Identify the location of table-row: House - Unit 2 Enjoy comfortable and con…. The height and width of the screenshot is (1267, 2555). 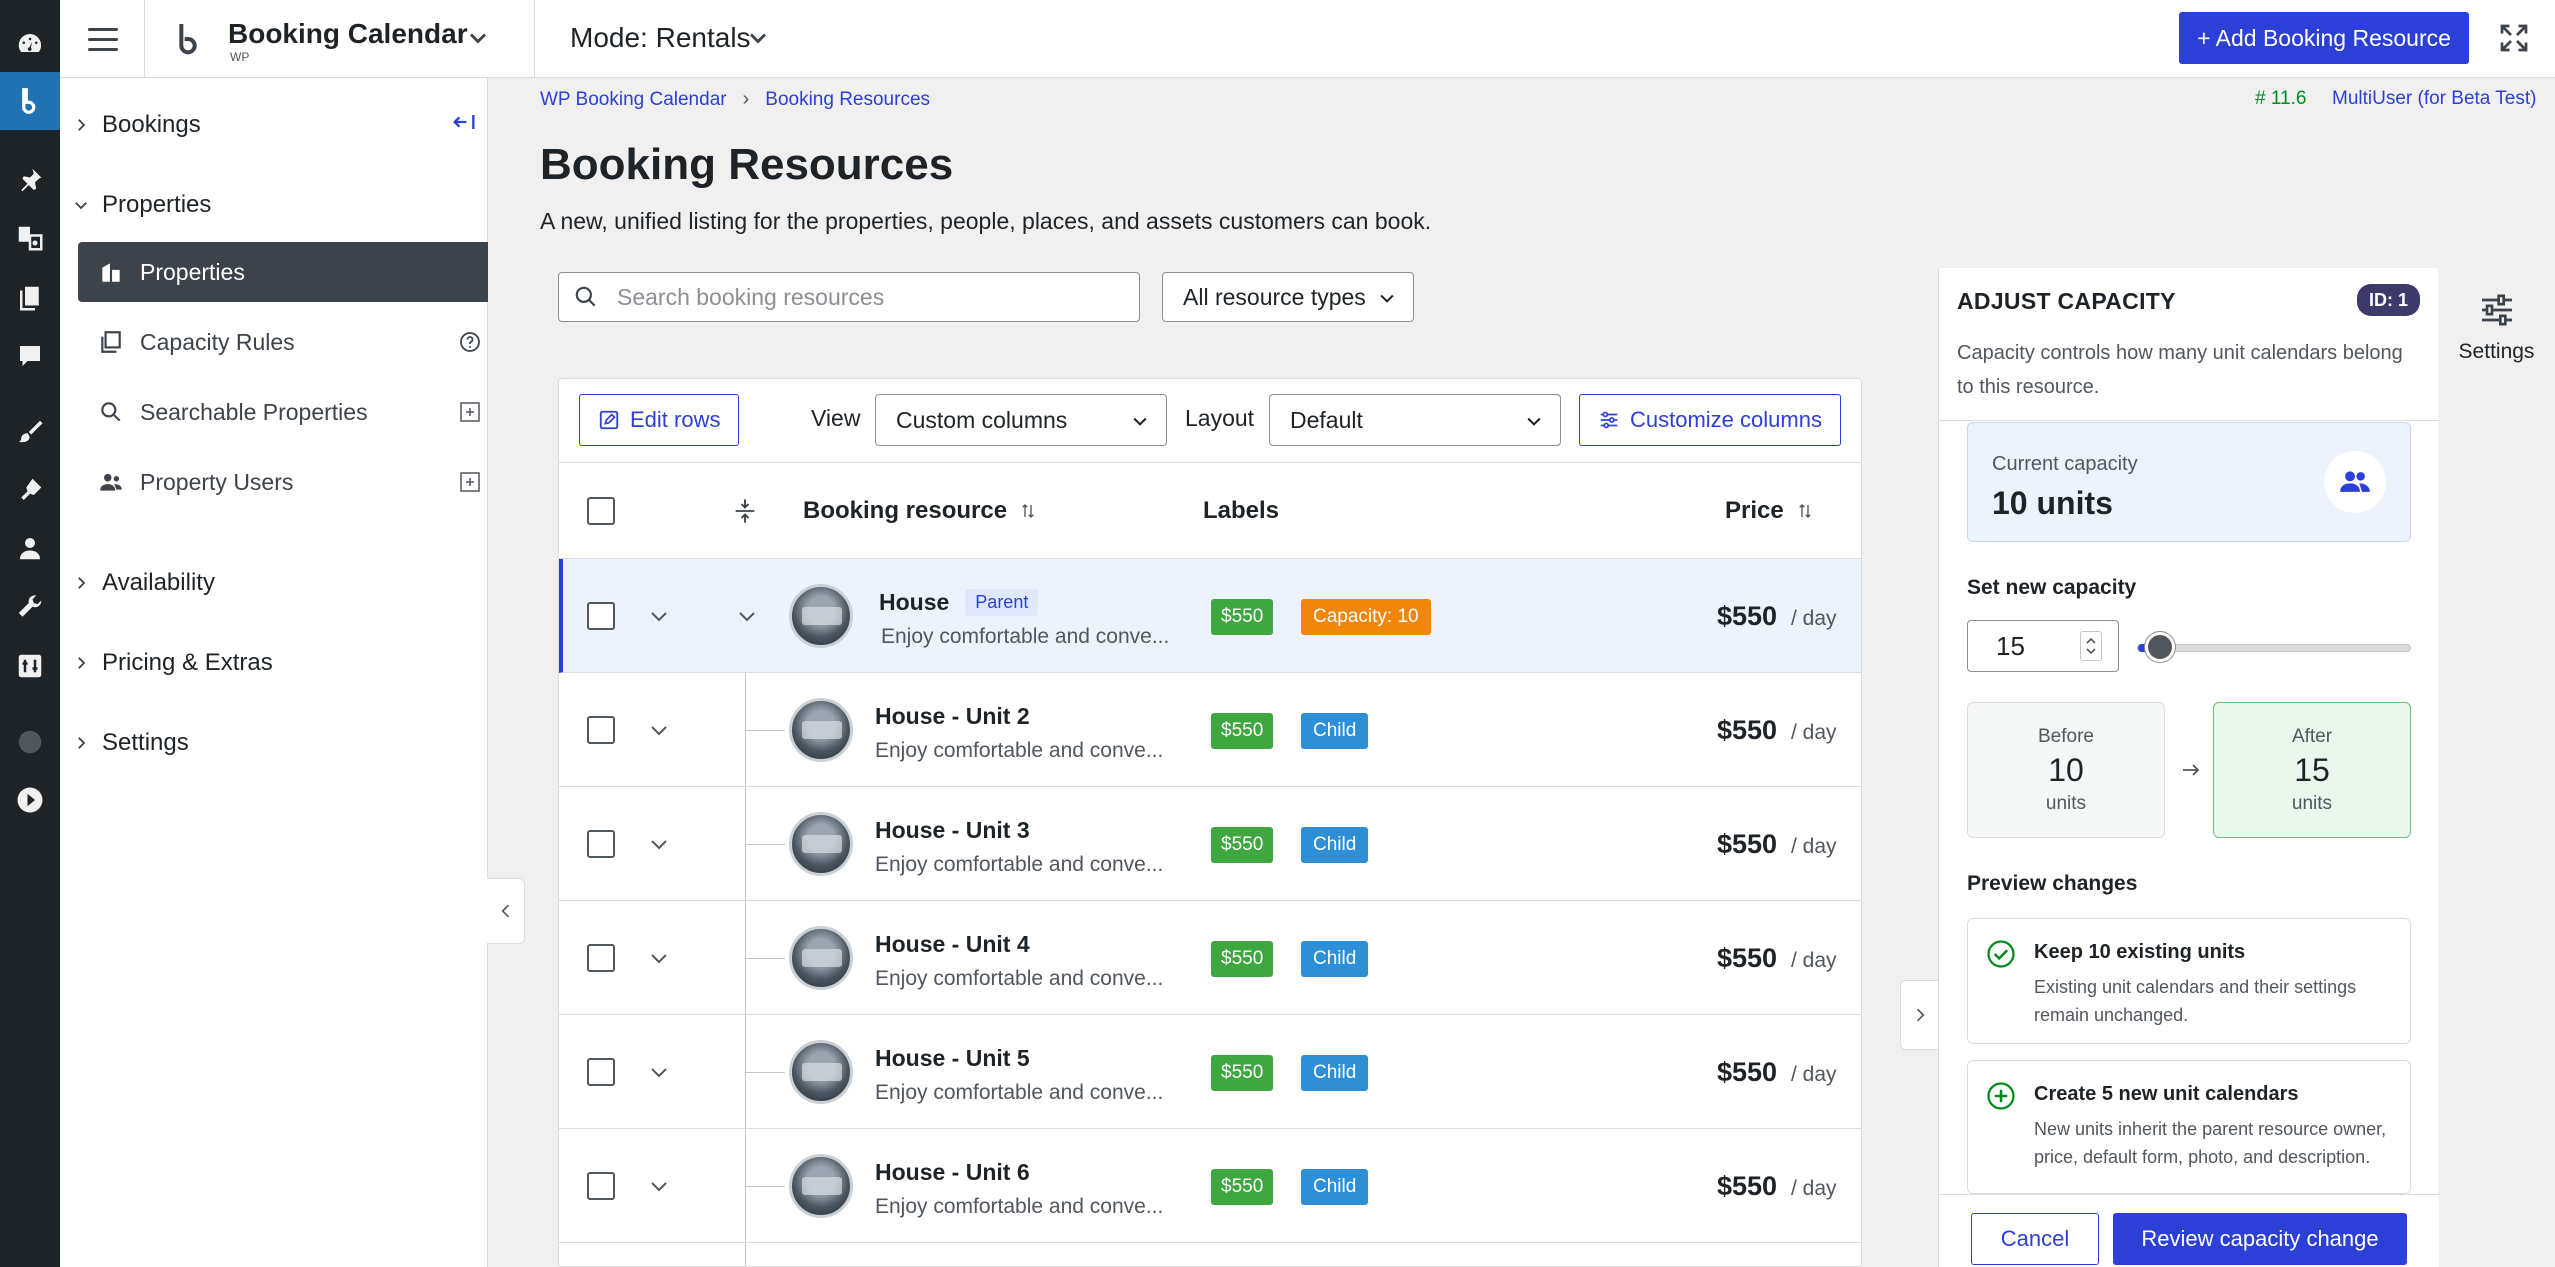
(1210, 730).